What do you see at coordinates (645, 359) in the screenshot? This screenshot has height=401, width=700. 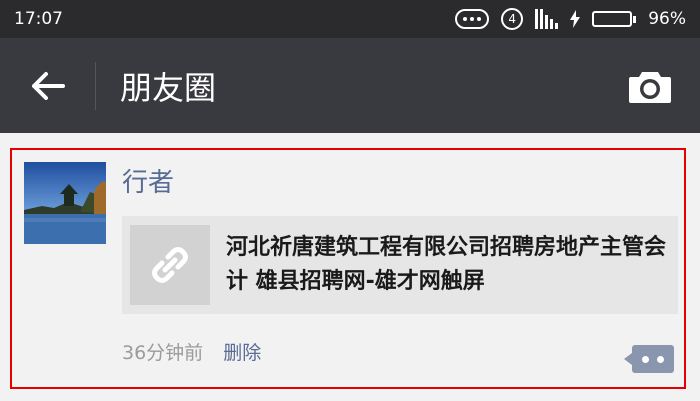 I see `comment-dots-icon` at bounding box center [645, 359].